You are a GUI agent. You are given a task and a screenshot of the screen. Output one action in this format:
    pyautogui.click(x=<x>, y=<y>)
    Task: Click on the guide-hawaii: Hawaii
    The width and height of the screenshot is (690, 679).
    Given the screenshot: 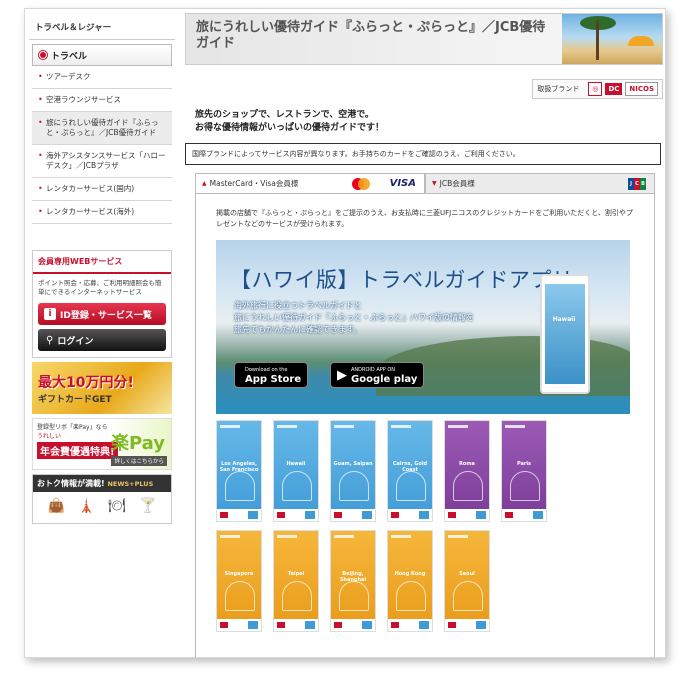 What is the action you would take?
    pyautogui.click(x=296, y=471)
    